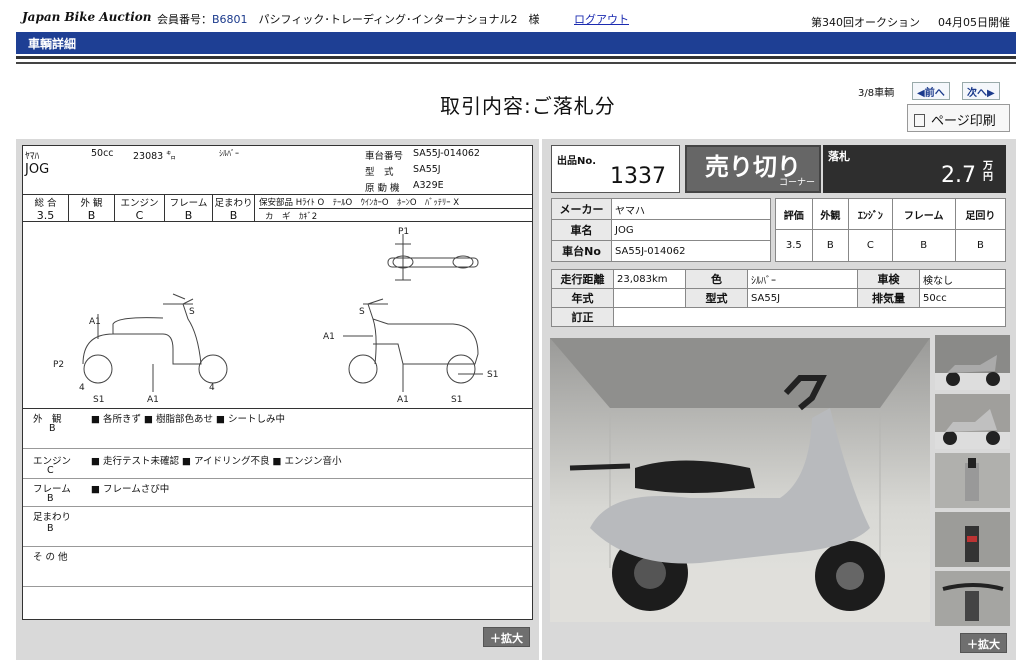 This screenshot has height=669, width=1023. What do you see at coordinates (433, 262) in the screenshot?
I see `scooter-top-view` at bounding box center [433, 262].